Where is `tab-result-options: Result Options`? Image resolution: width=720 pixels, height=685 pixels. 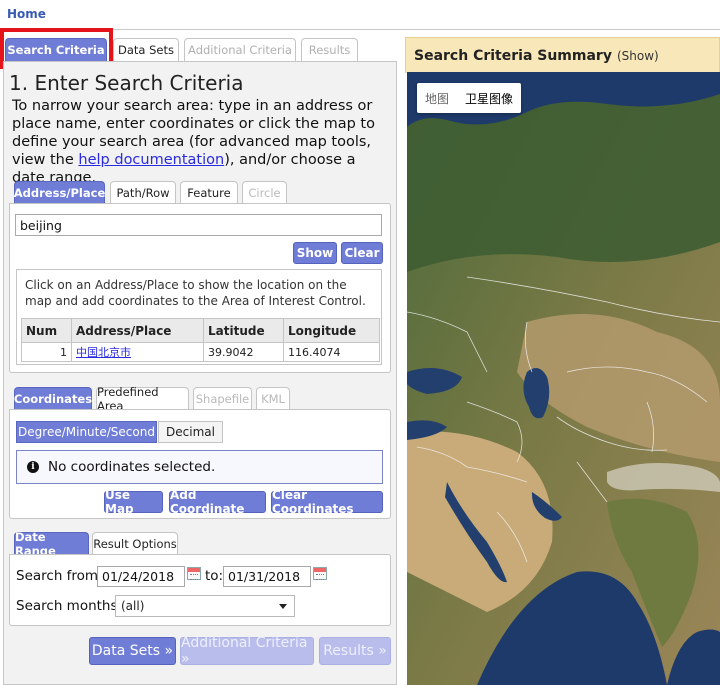 tab-result-options: Result Options is located at coordinates (135, 543).